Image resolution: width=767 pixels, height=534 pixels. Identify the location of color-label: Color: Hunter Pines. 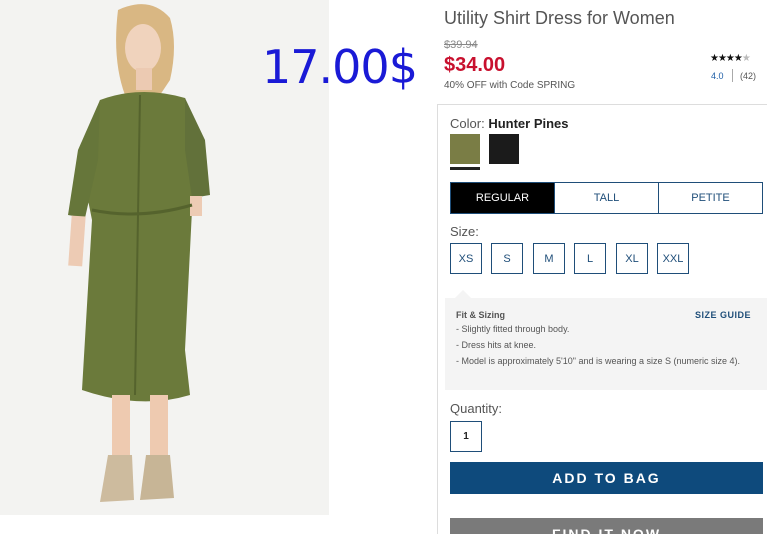
(509, 123).